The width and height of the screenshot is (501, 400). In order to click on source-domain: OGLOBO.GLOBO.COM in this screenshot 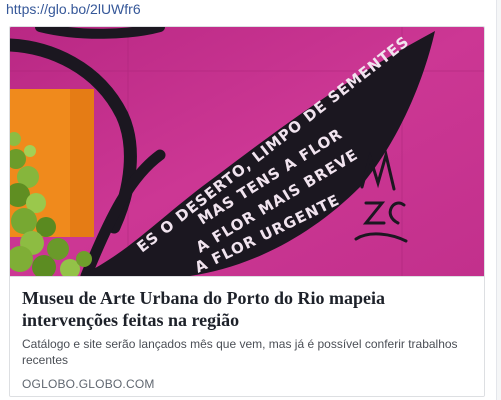, I will do `click(88, 384)`.